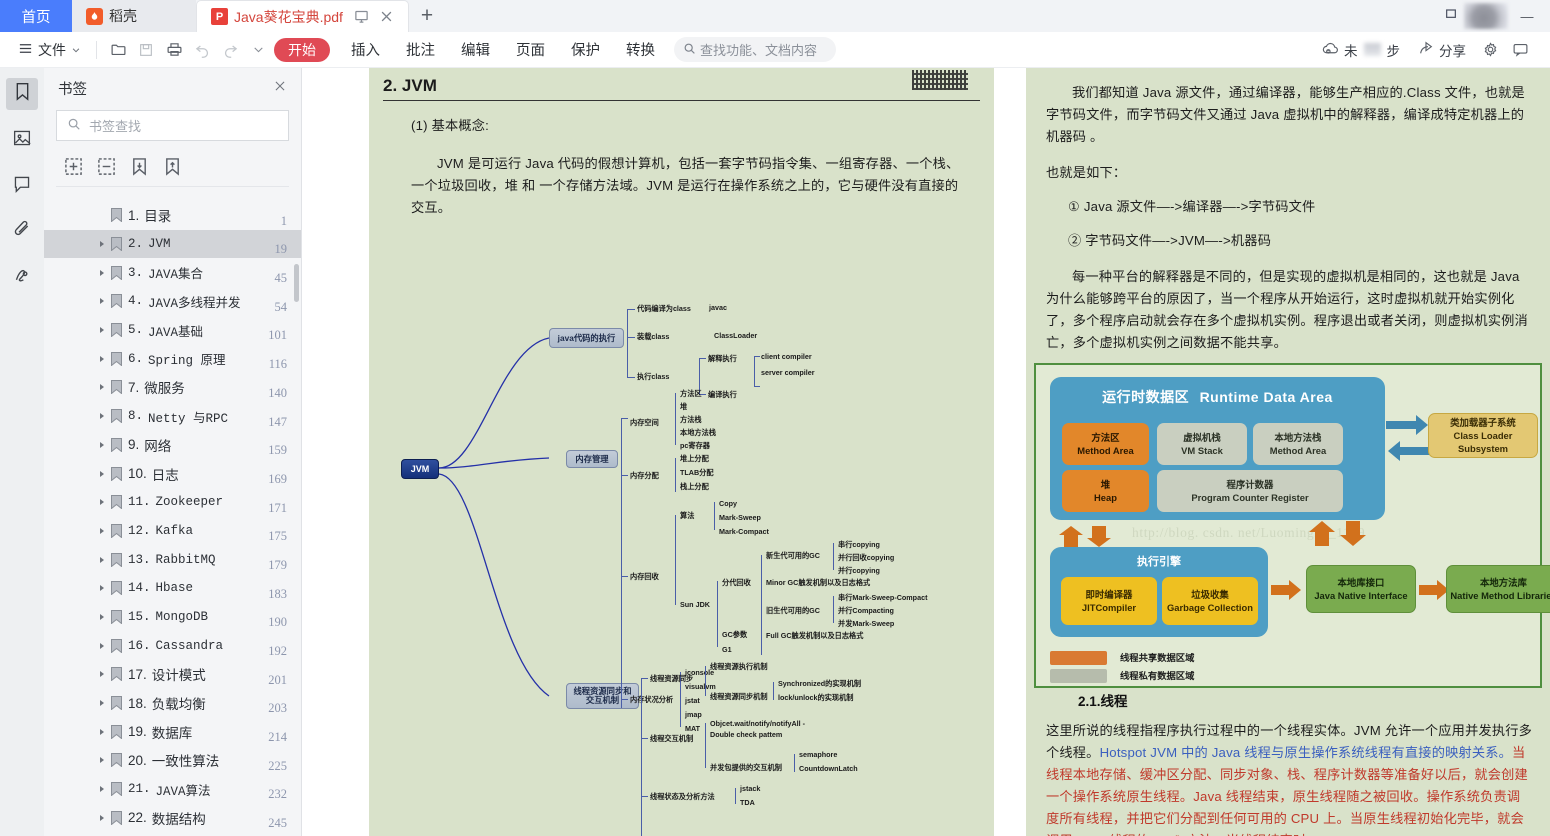 The image size is (1550, 836). I want to click on mm-label-memory-alloc: 内存分配, so click(644, 475).